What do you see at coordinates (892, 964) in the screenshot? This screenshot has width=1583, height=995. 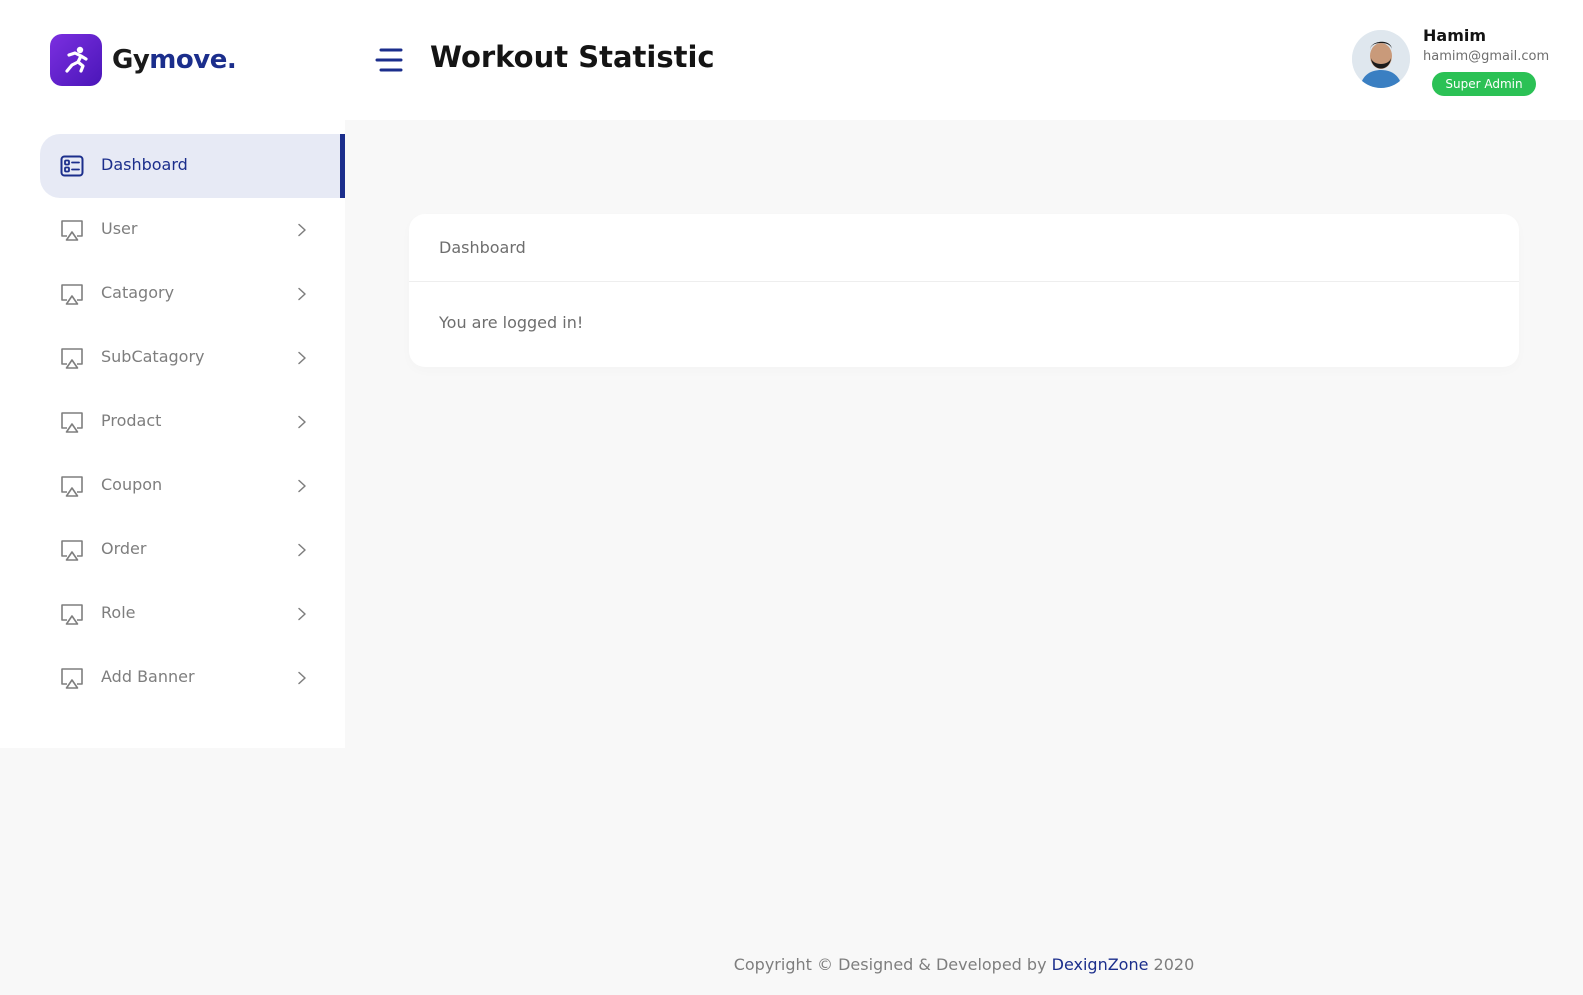 I see `footer-copyright: Copyright © Designed & Developed by` at bounding box center [892, 964].